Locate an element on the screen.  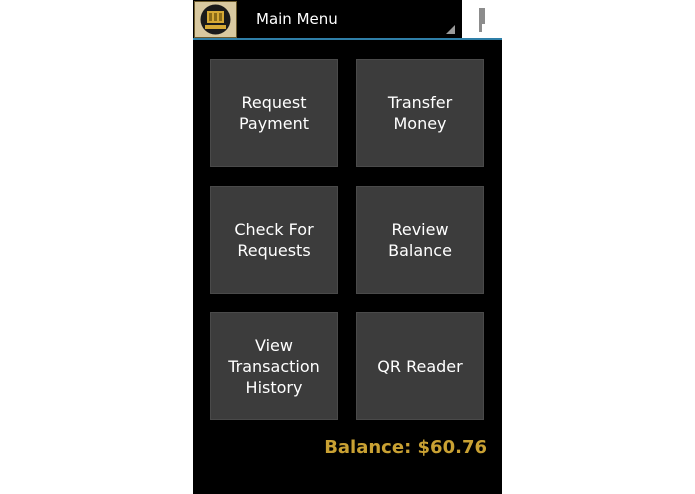
app-logo-icon is located at coordinates (215, 19).